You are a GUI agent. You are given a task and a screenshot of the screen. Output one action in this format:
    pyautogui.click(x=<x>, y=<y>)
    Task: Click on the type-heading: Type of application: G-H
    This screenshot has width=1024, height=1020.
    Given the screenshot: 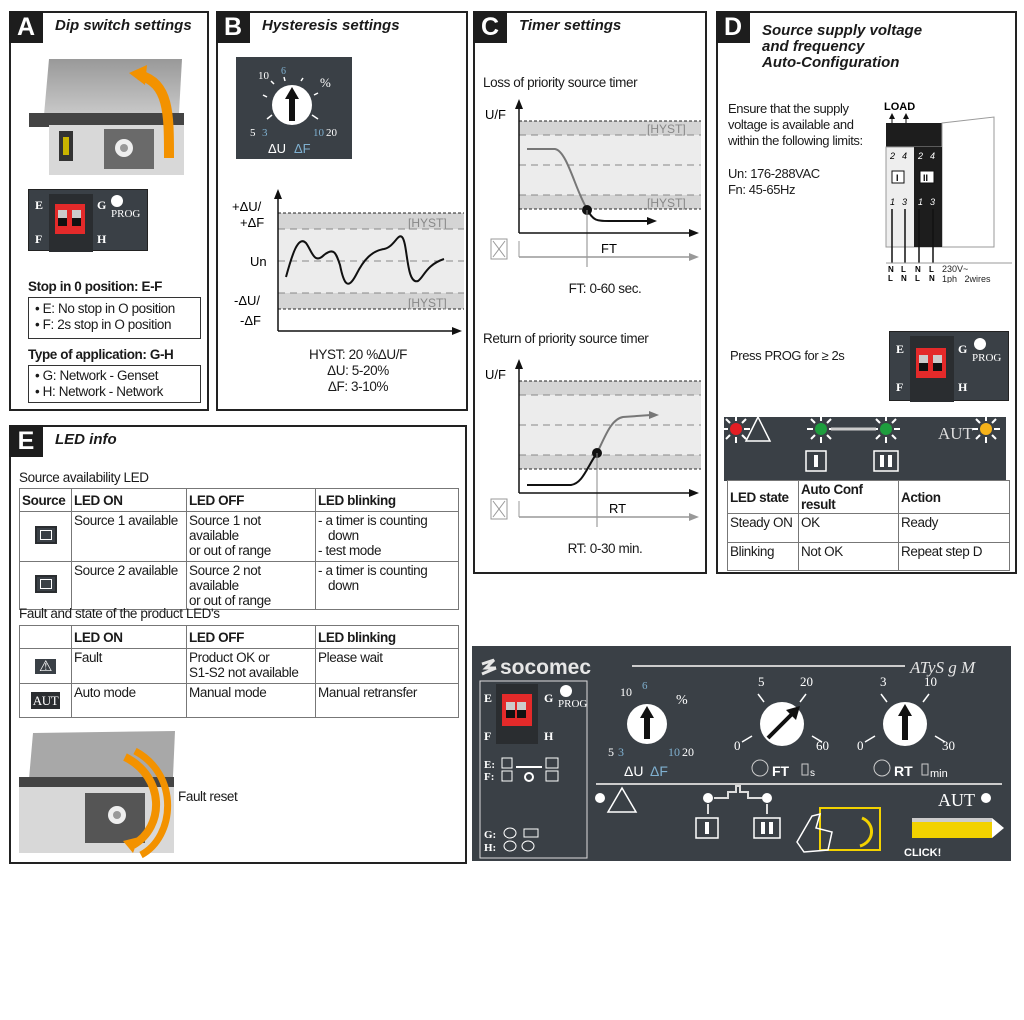 What is the action you would take?
    pyautogui.click(x=101, y=354)
    